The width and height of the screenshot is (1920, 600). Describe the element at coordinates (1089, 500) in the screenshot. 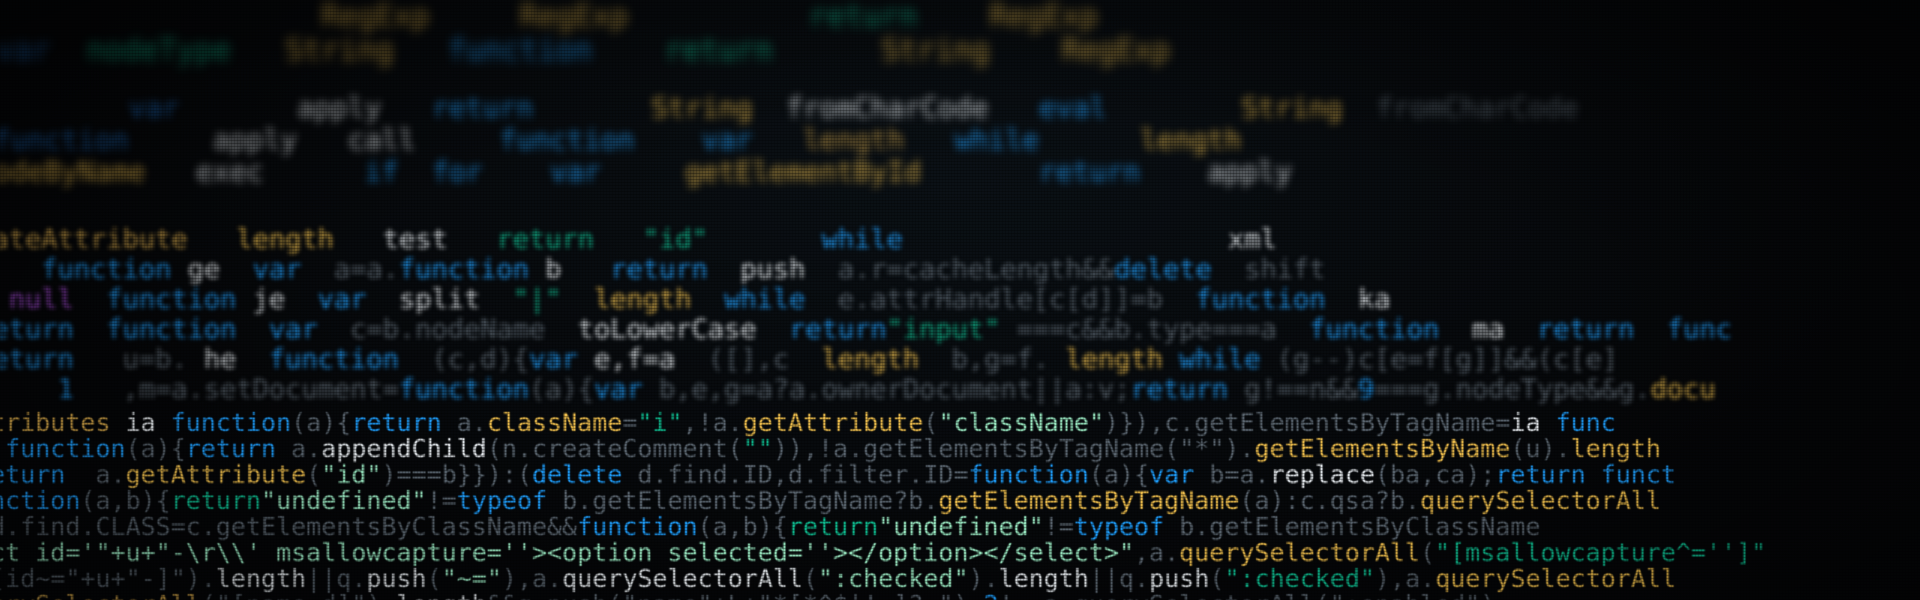

I see `code-token: getElementsByTagName` at that location.